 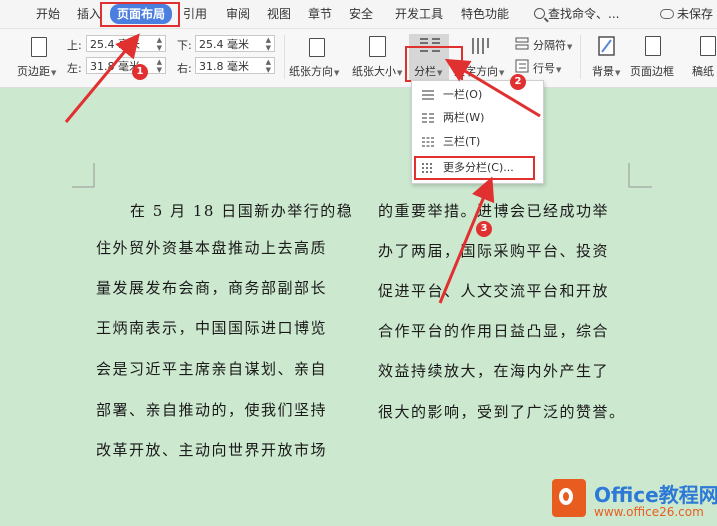 What do you see at coordinates (655, 495) in the screenshot?
I see `logo-main-text: Office教程网` at bounding box center [655, 495].